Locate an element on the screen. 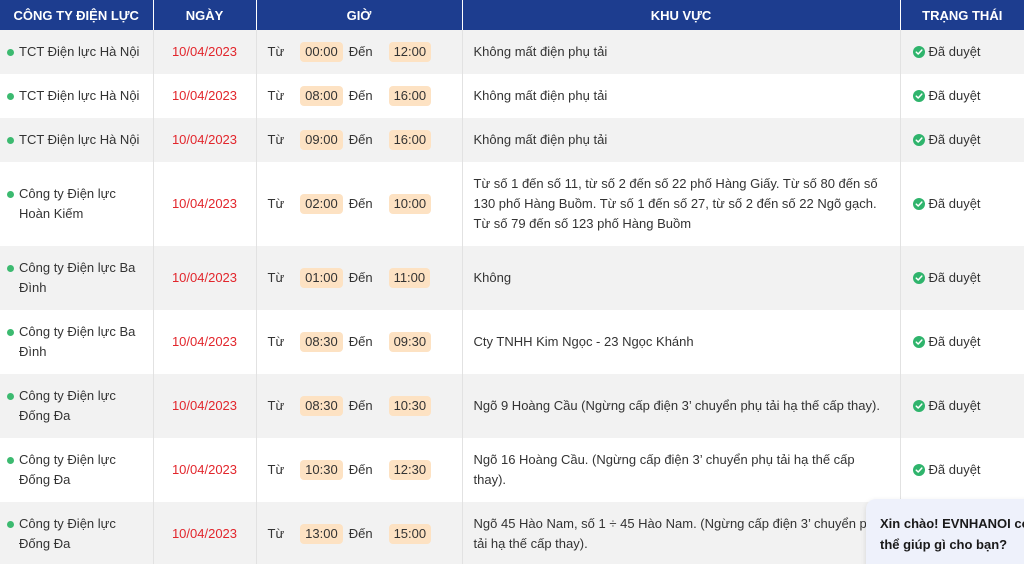 The height and width of the screenshot is (564, 1024). time-cell: Từ 08:00 Đến 16:00 is located at coordinates (359, 96).